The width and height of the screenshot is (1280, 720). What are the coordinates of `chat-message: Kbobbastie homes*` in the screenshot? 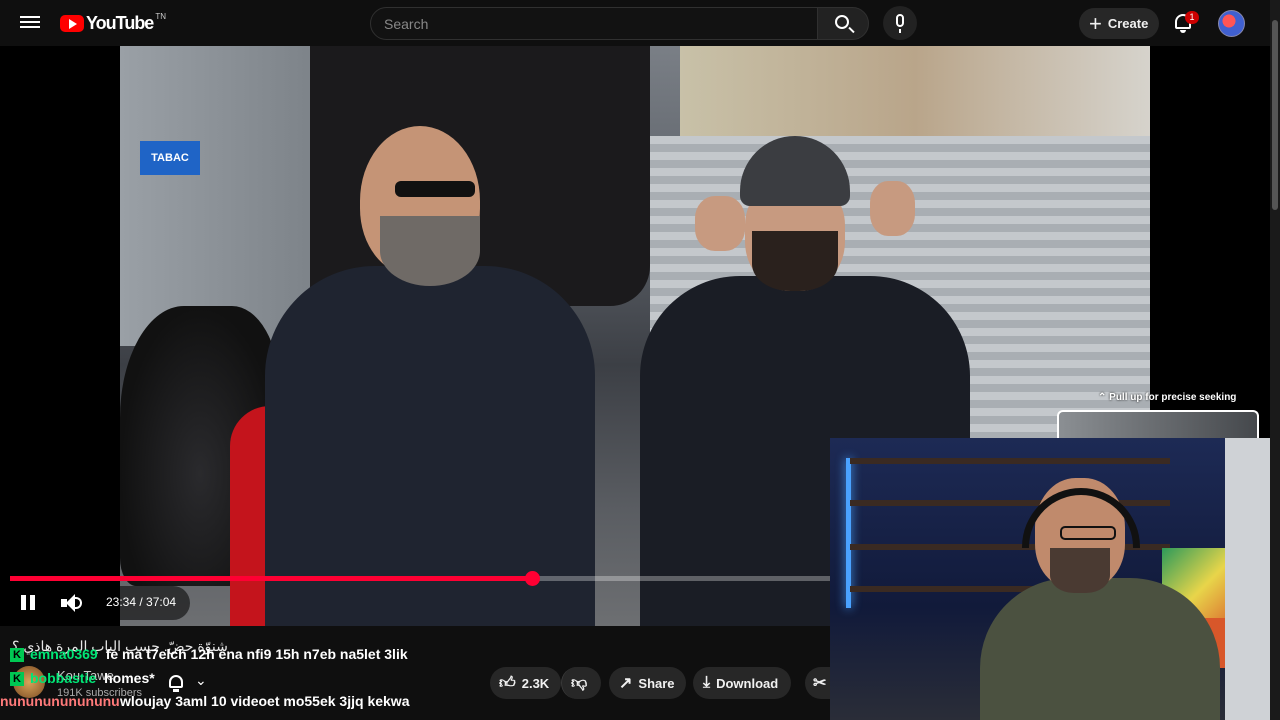 It's located at (82, 678).